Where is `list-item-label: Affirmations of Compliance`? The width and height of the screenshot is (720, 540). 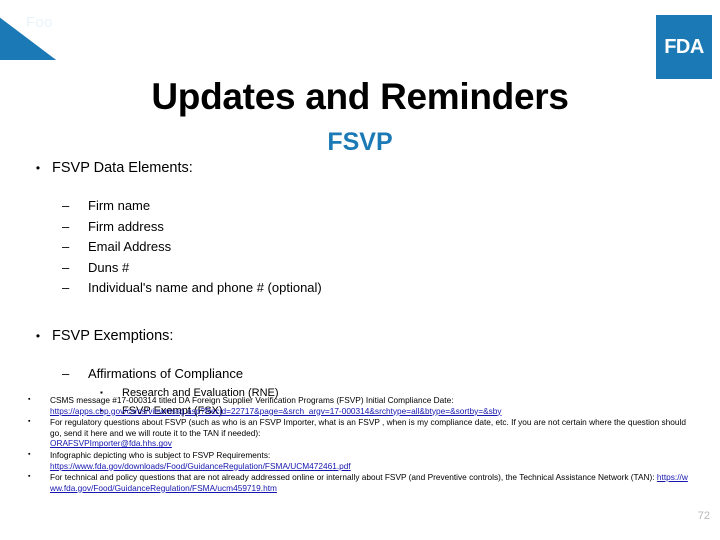
list-item-label: Affirmations of Compliance is located at coordinates (166, 373).